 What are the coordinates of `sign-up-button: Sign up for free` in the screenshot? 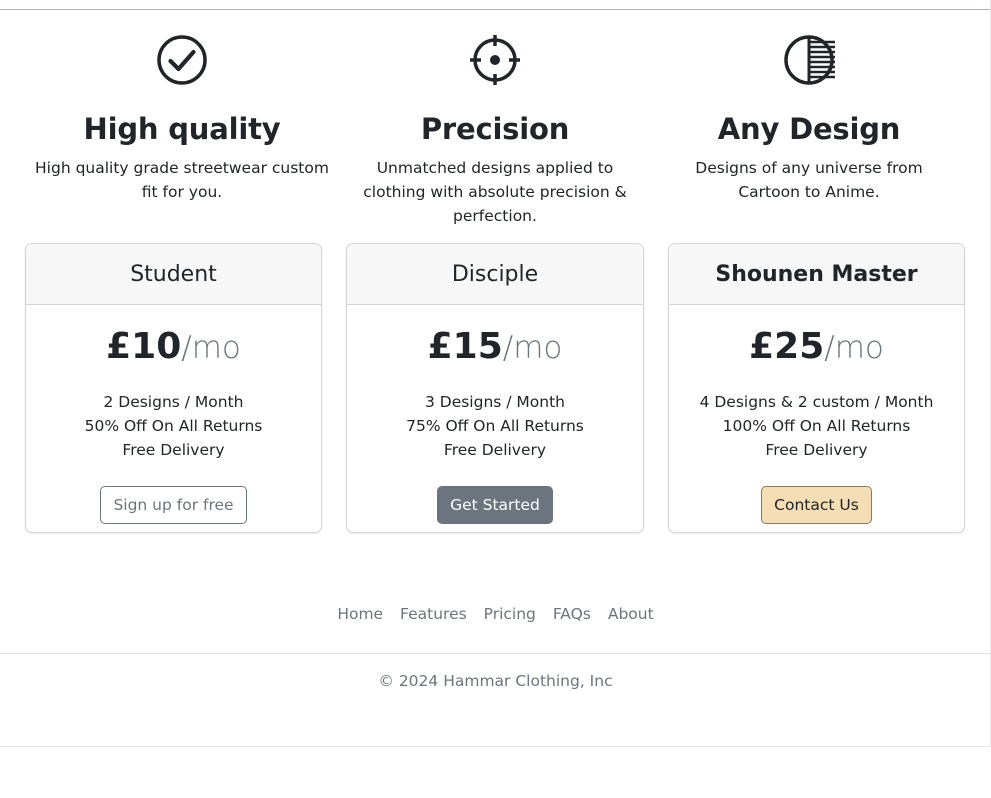 It's located at (173, 505).